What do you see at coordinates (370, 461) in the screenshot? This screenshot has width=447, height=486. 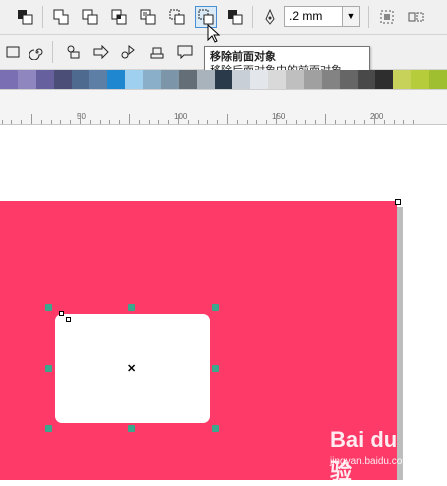 I see `watermark-url: jingyan.baidu.com` at bounding box center [370, 461].